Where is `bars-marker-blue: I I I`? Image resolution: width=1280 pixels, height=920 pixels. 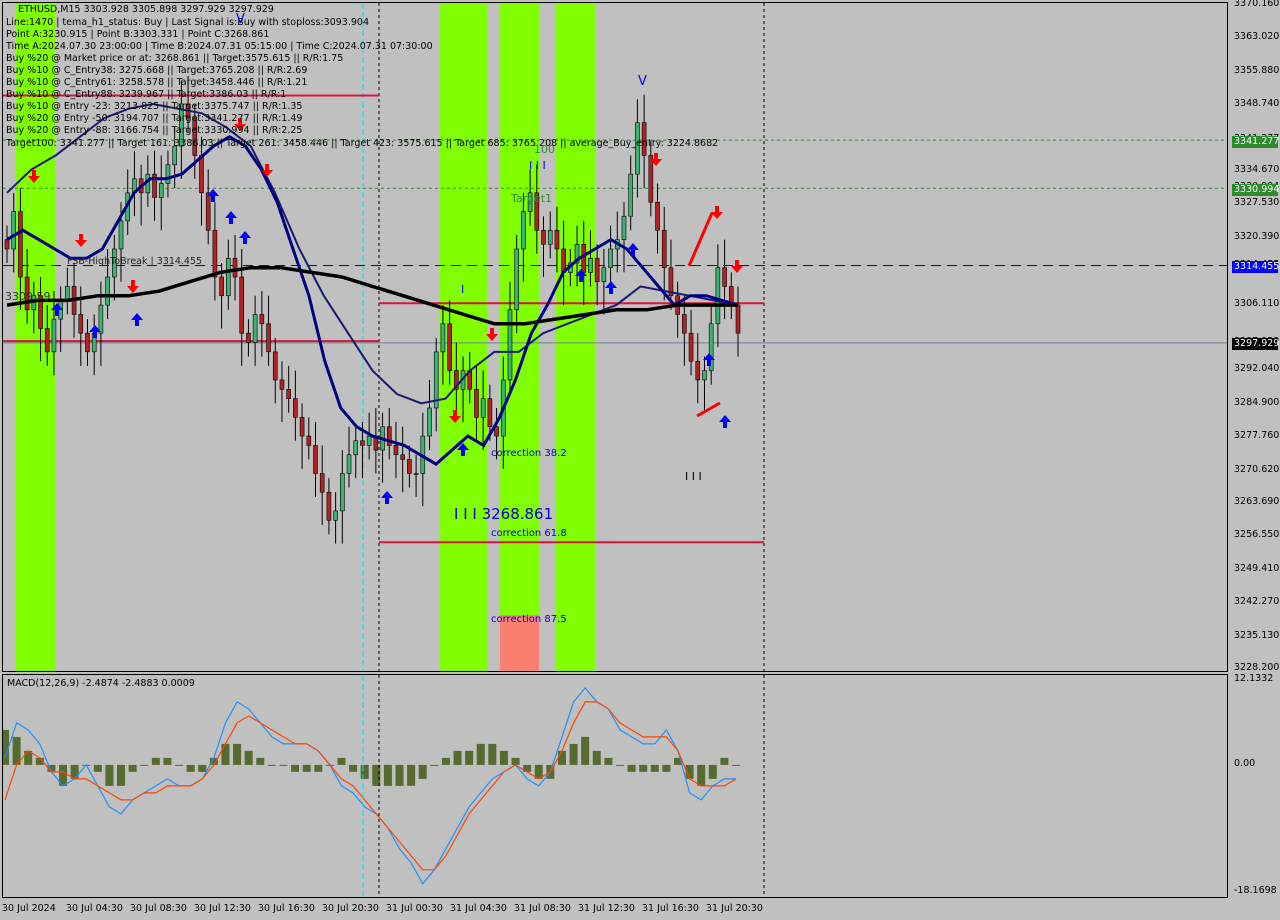 bars-marker-blue: I I I is located at coordinates (537, 165).